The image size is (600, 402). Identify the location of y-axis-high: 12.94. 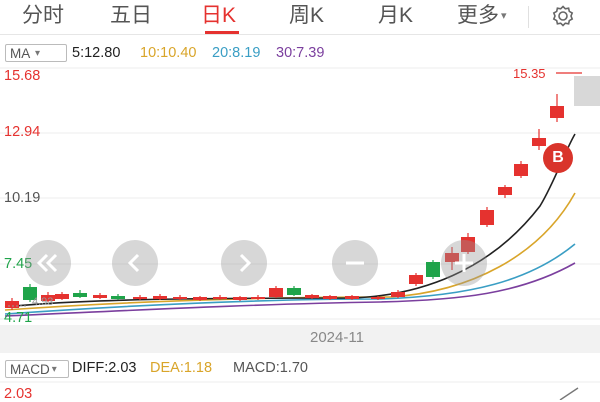
(22, 132).